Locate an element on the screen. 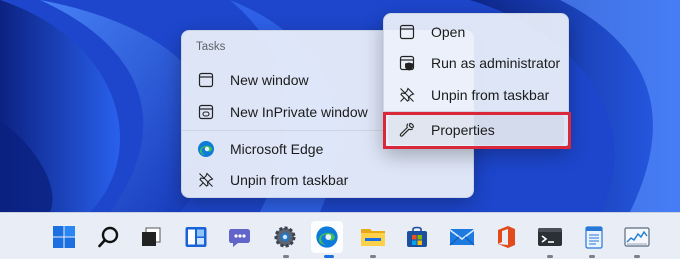  menu-item-run-as-administrator: Run as administrator is located at coordinates (476, 63).